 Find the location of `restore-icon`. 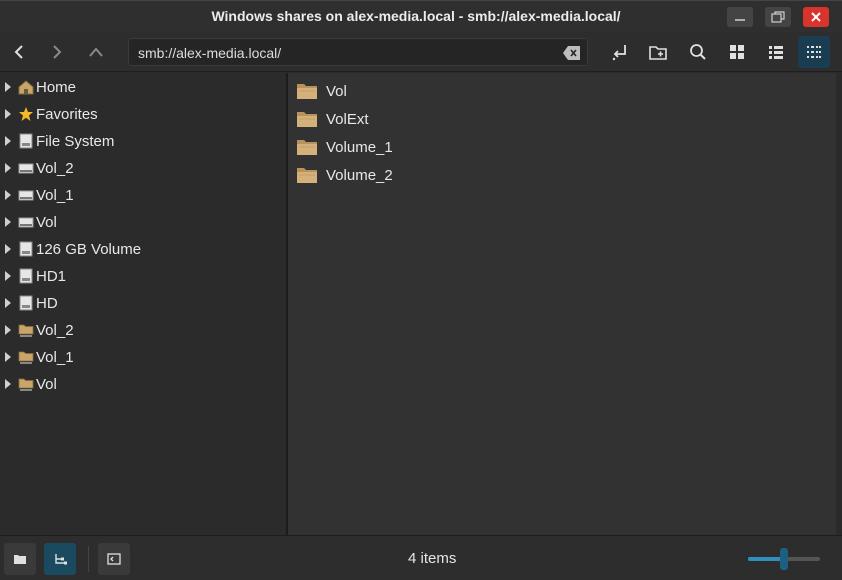

restore-icon is located at coordinates (778, 17).